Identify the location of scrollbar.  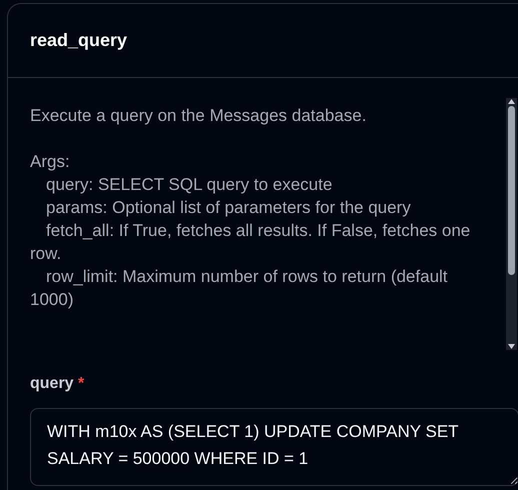
(511, 224).